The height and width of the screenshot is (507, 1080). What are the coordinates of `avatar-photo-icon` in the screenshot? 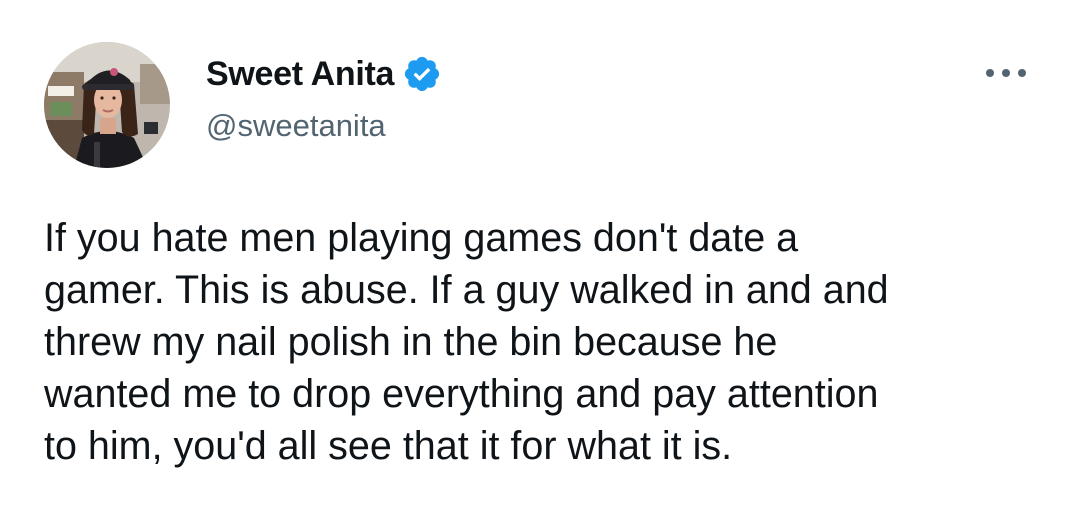 It's located at (107, 105).